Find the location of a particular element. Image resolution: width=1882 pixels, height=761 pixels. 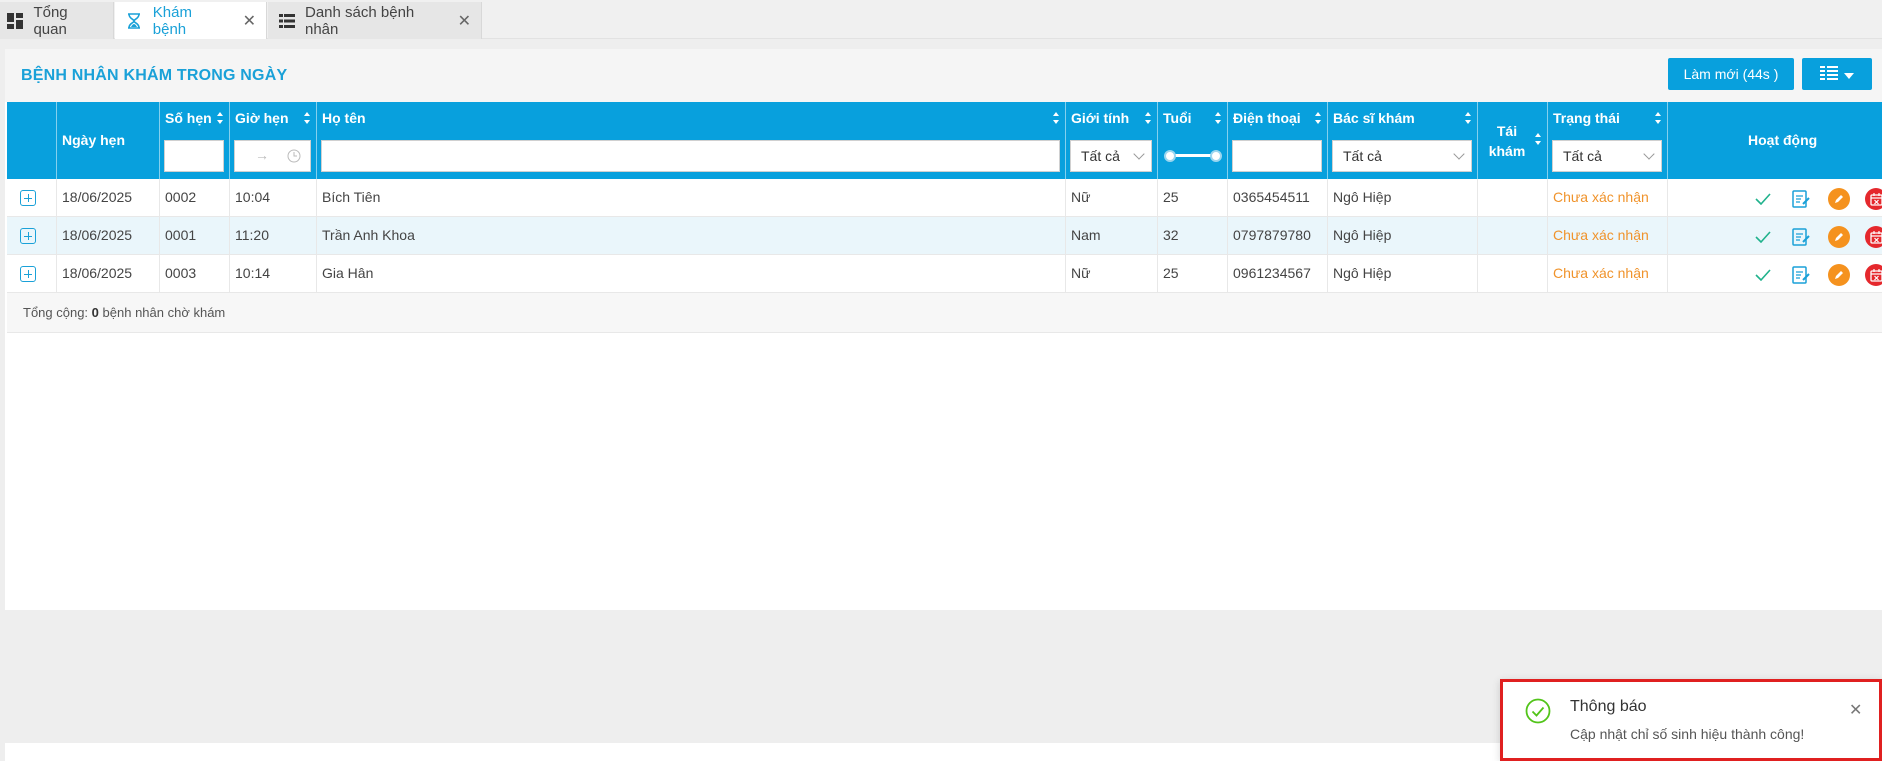

column-header-revisit: Tái khám is located at coordinates (1513, 140).